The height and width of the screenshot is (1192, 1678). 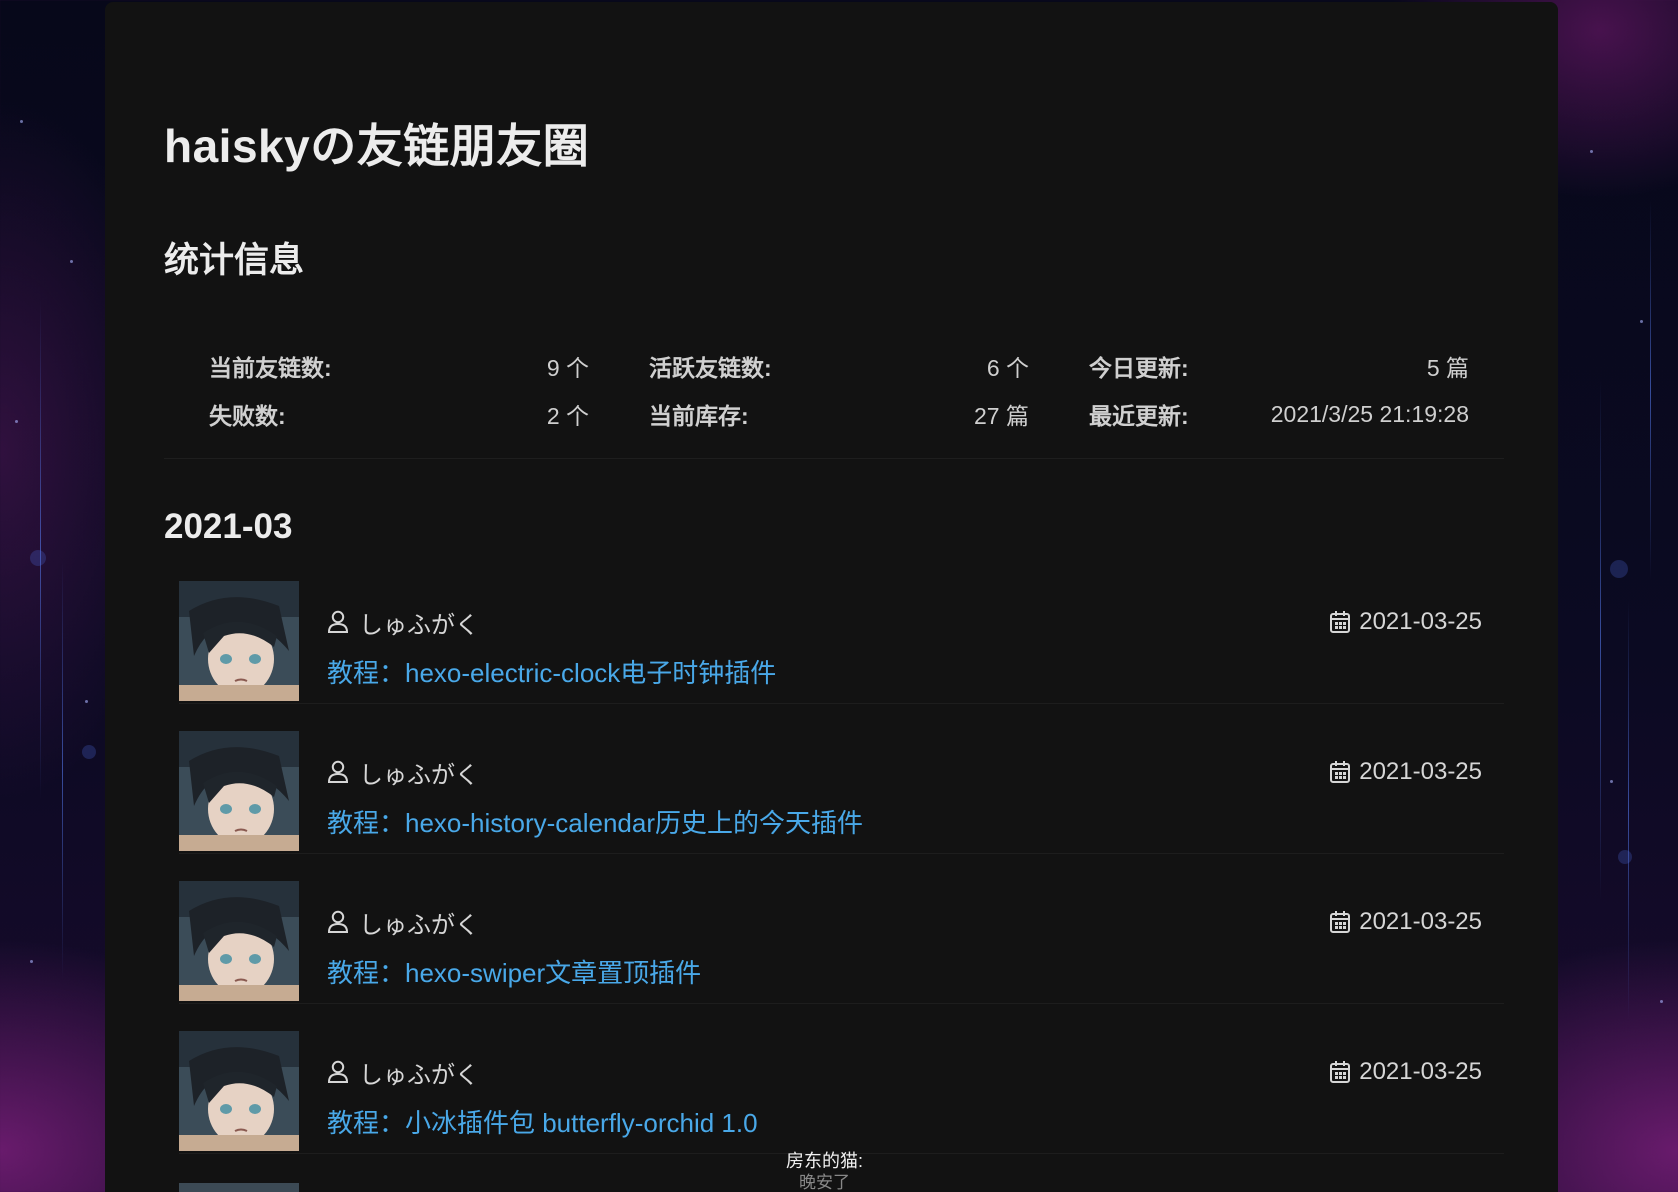 What do you see at coordinates (542, 1121) in the screenshot?
I see `post-title-link: 教程：小冰插件包 butterfly-orchid 1.0` at bounding box center [542, 1121].